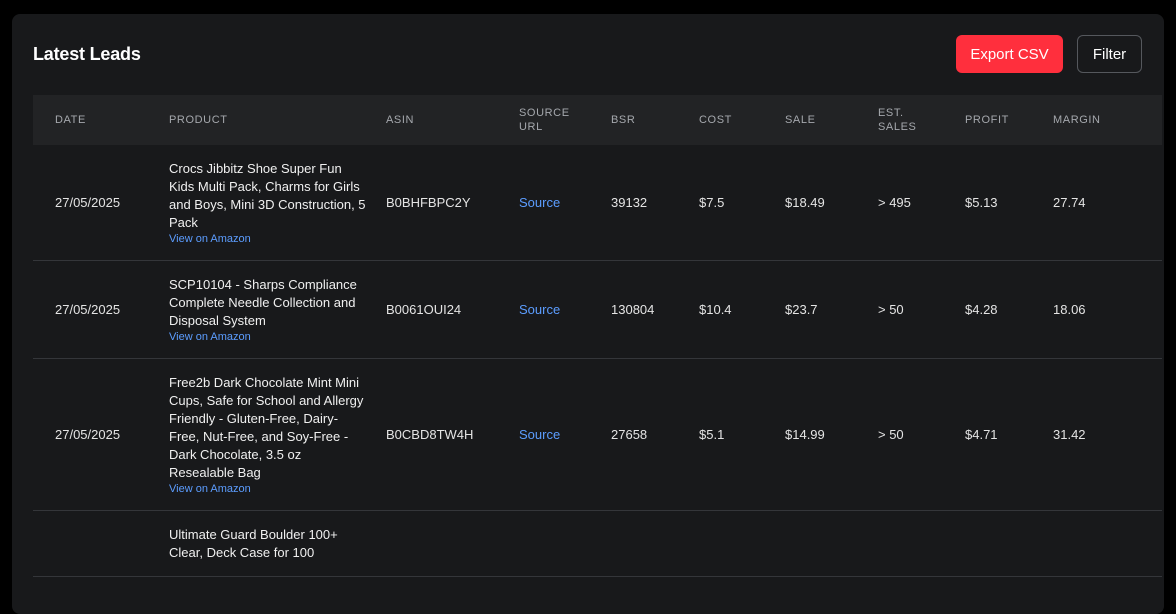  What do you see at coordinates (981, 309) in the screenshot?
I see `cell-profit: $4.28` at bounding box center [981, 309].